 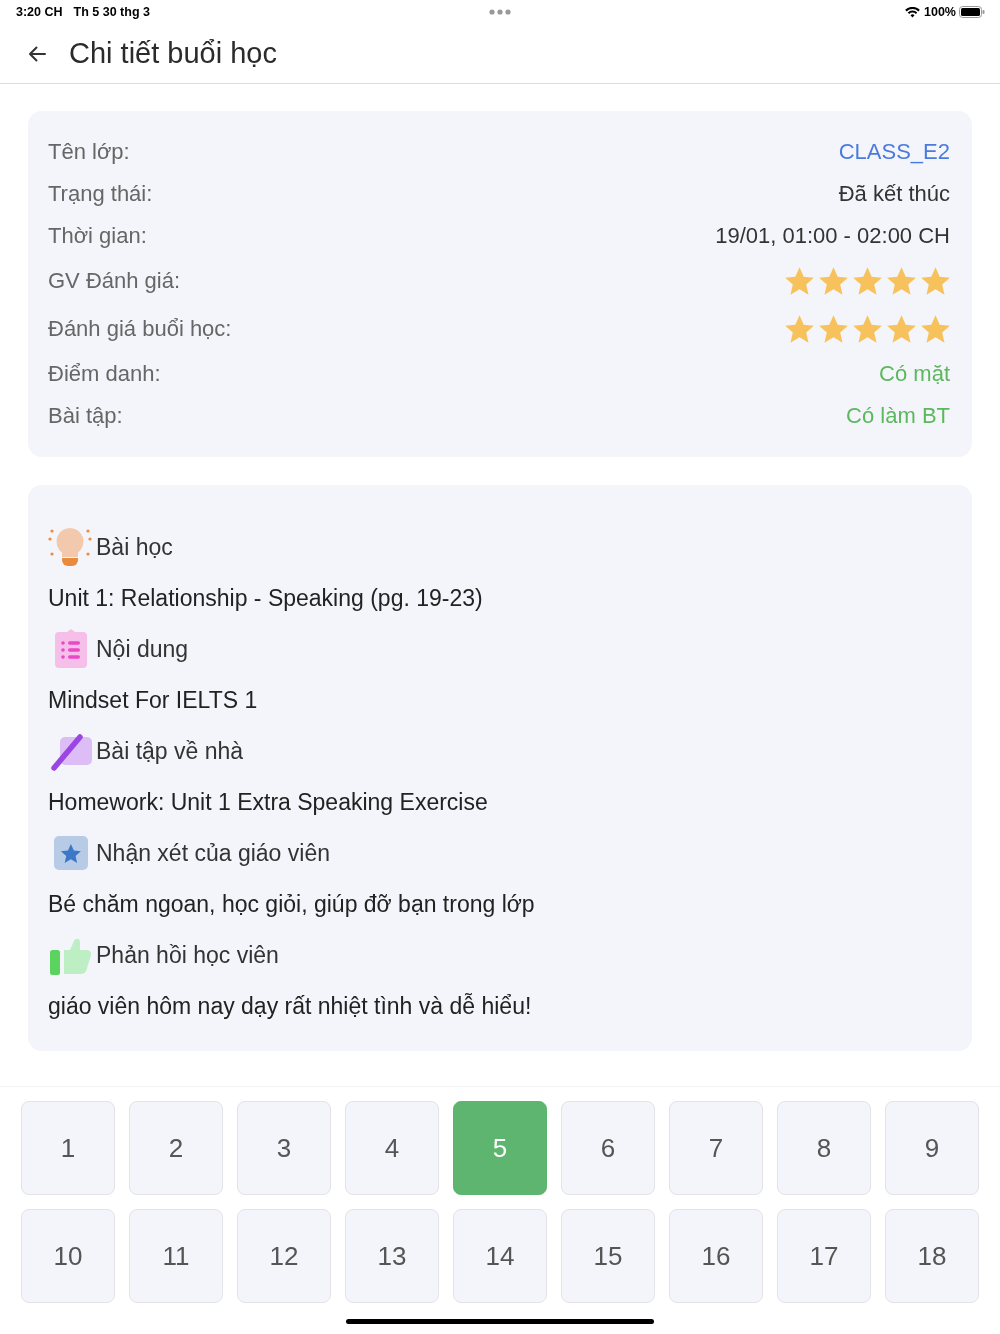 What do you see at coordinates (932, 1148) in the screenshot?
I see `session-button: 9` at bounding box center [932, 1148].